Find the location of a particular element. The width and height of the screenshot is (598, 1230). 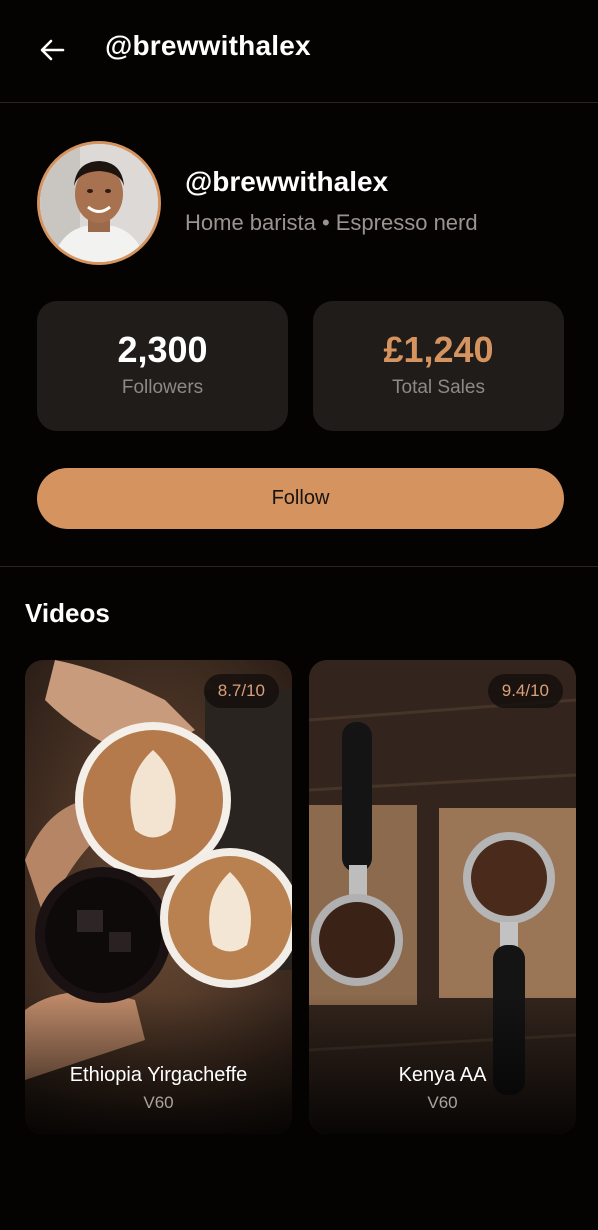

profile-handle: @brewwithalex is located at coordinates (287, 181).